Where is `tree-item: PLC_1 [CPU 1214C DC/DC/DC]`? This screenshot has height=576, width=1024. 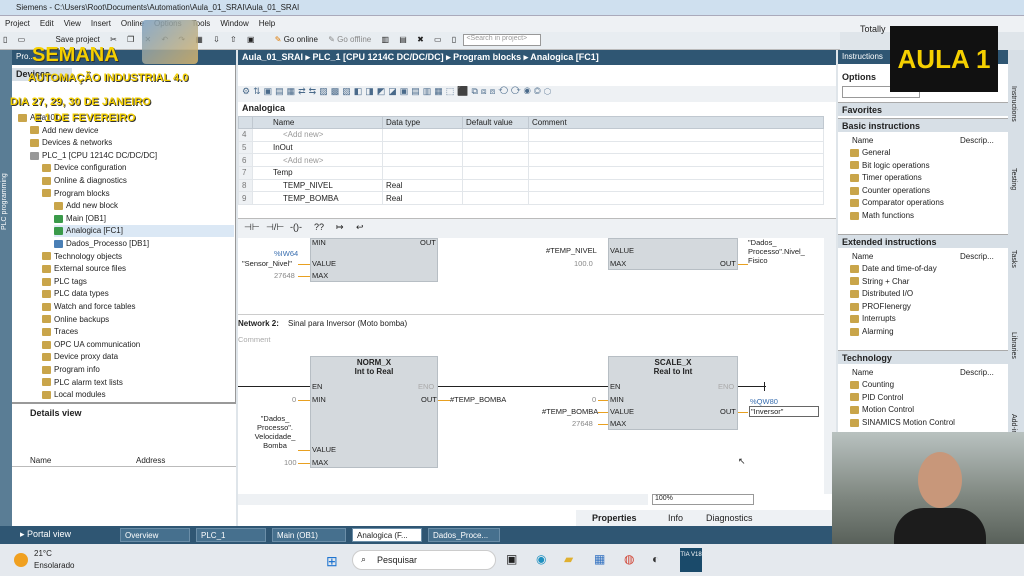
tree-item: PLC_1 [CPU 1214C DC/DC/DC] is located at coordinates (132, 156).